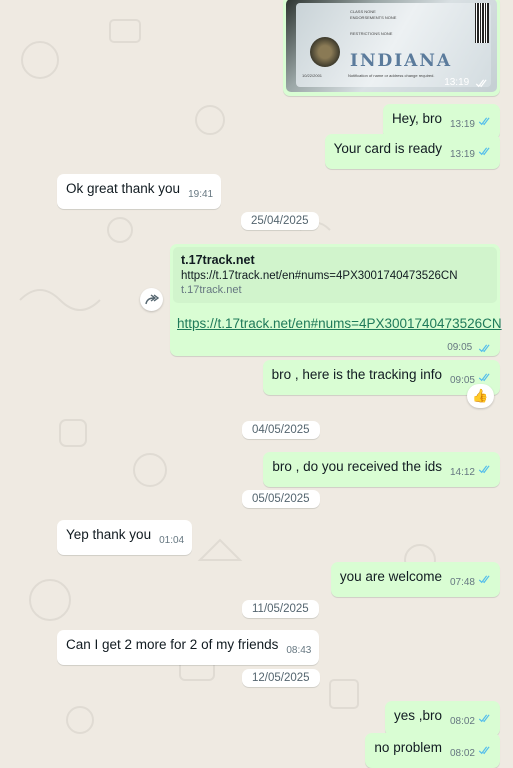  I want to click on message-time: 14:12, so click(462, 472).